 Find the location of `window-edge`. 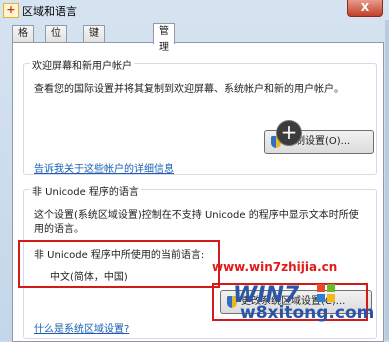

window-edge is located at coordinates (387, 180).